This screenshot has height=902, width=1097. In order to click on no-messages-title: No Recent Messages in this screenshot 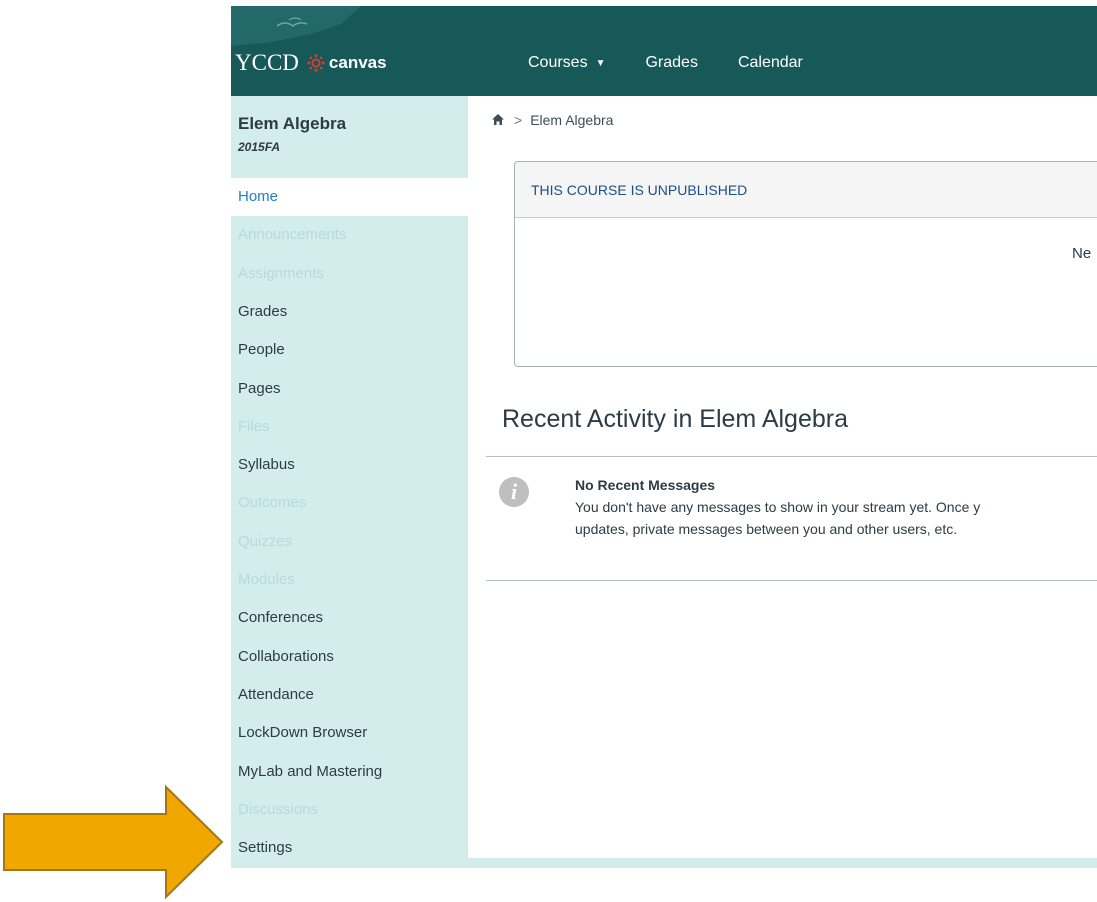, I will do `click(645, 485)`.